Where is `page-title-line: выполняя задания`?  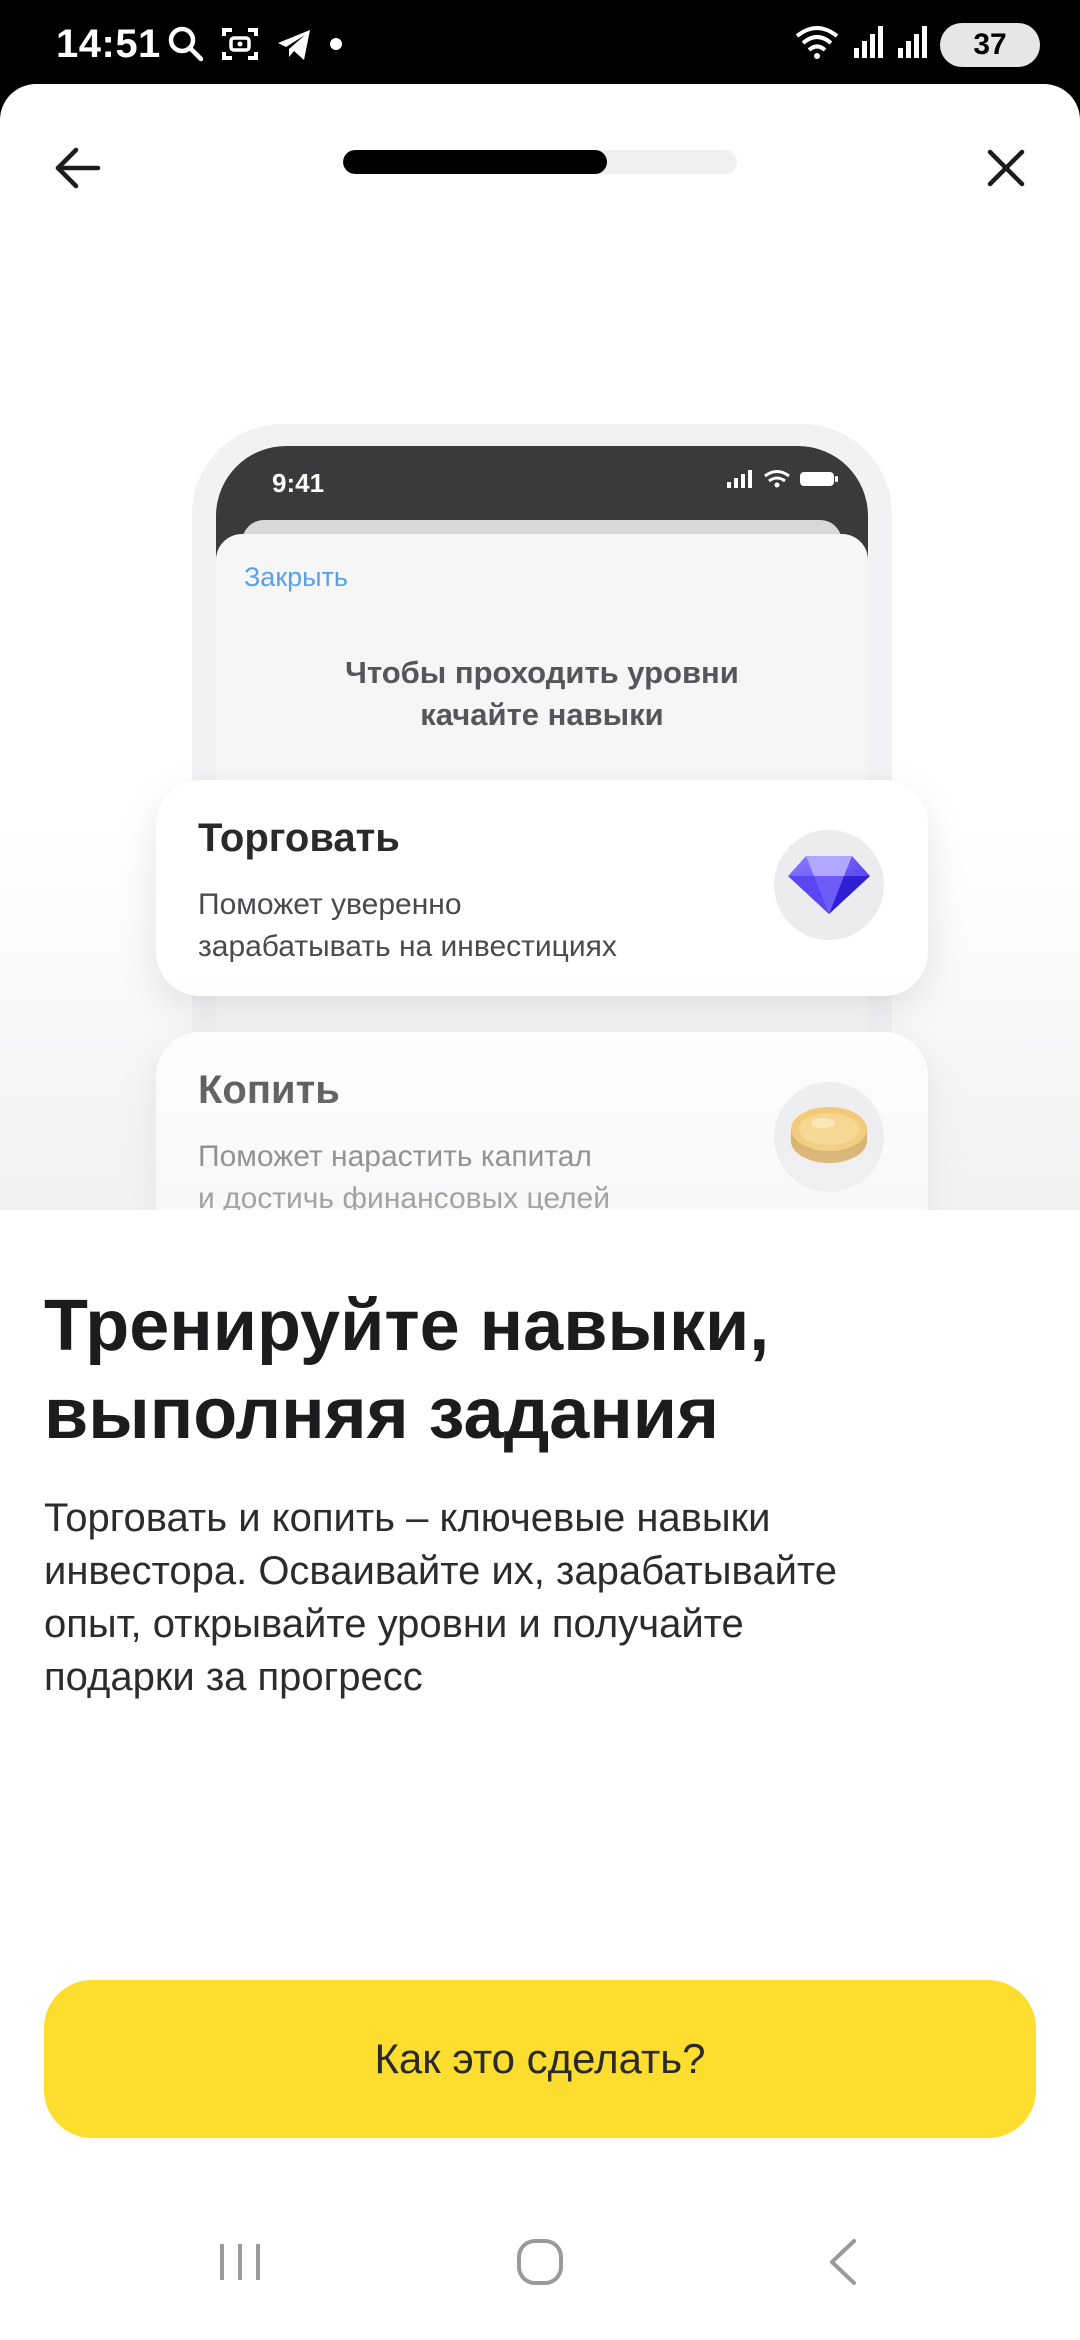
page-title-line: выполняя задания is located at coordinates (382, 1414).